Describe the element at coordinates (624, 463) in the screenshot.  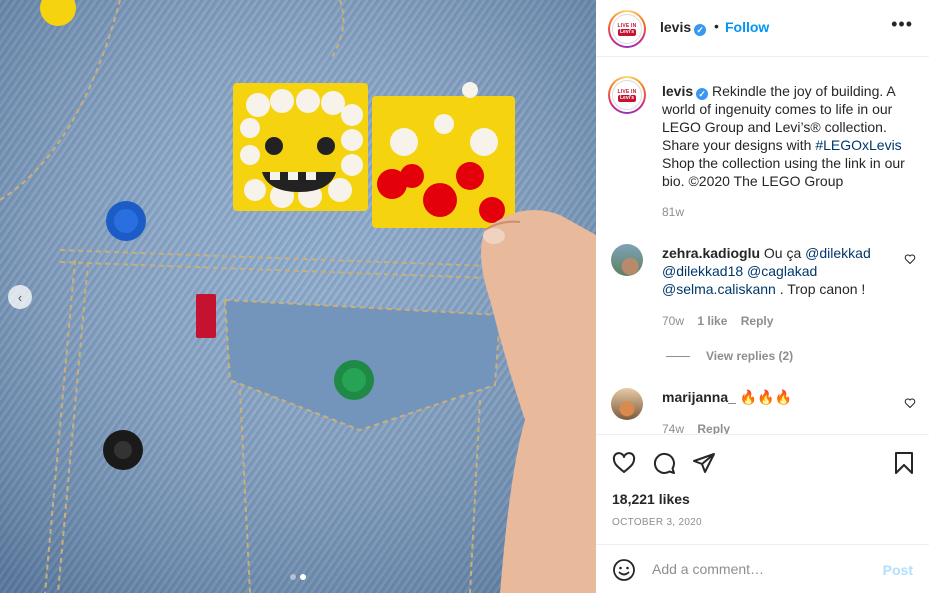
I see `heart-icon` at that location.